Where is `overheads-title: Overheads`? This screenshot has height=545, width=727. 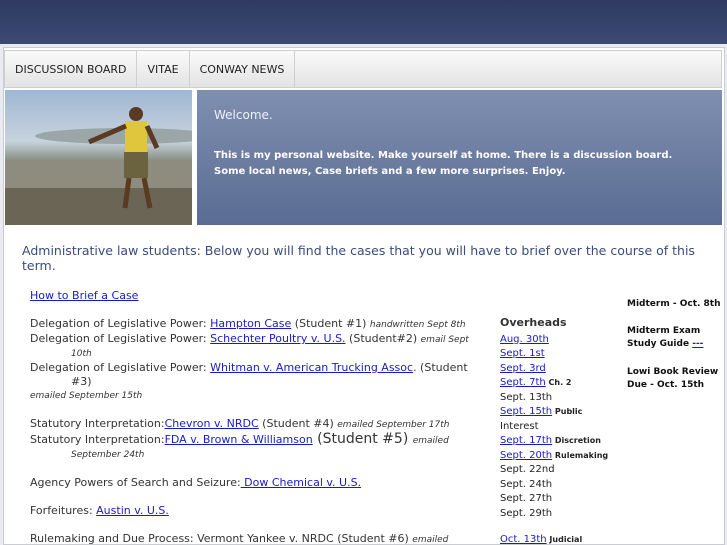
overheads-title: Overheads is located at coordinates (533, 322).